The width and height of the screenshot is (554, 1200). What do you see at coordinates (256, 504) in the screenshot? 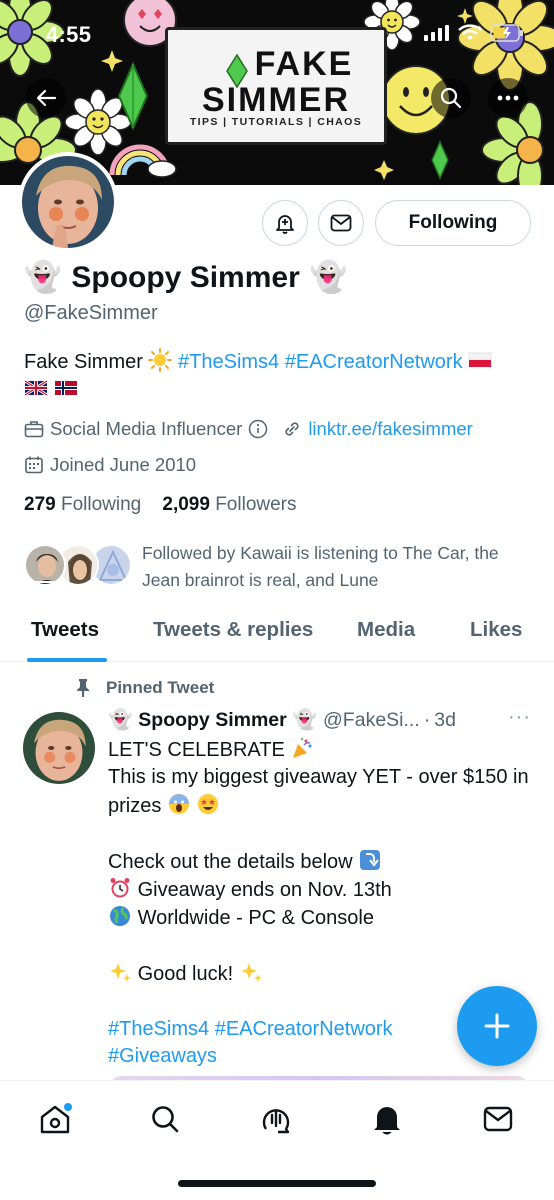
I see `followers-label: Followers` at bounding box center [256, 504].